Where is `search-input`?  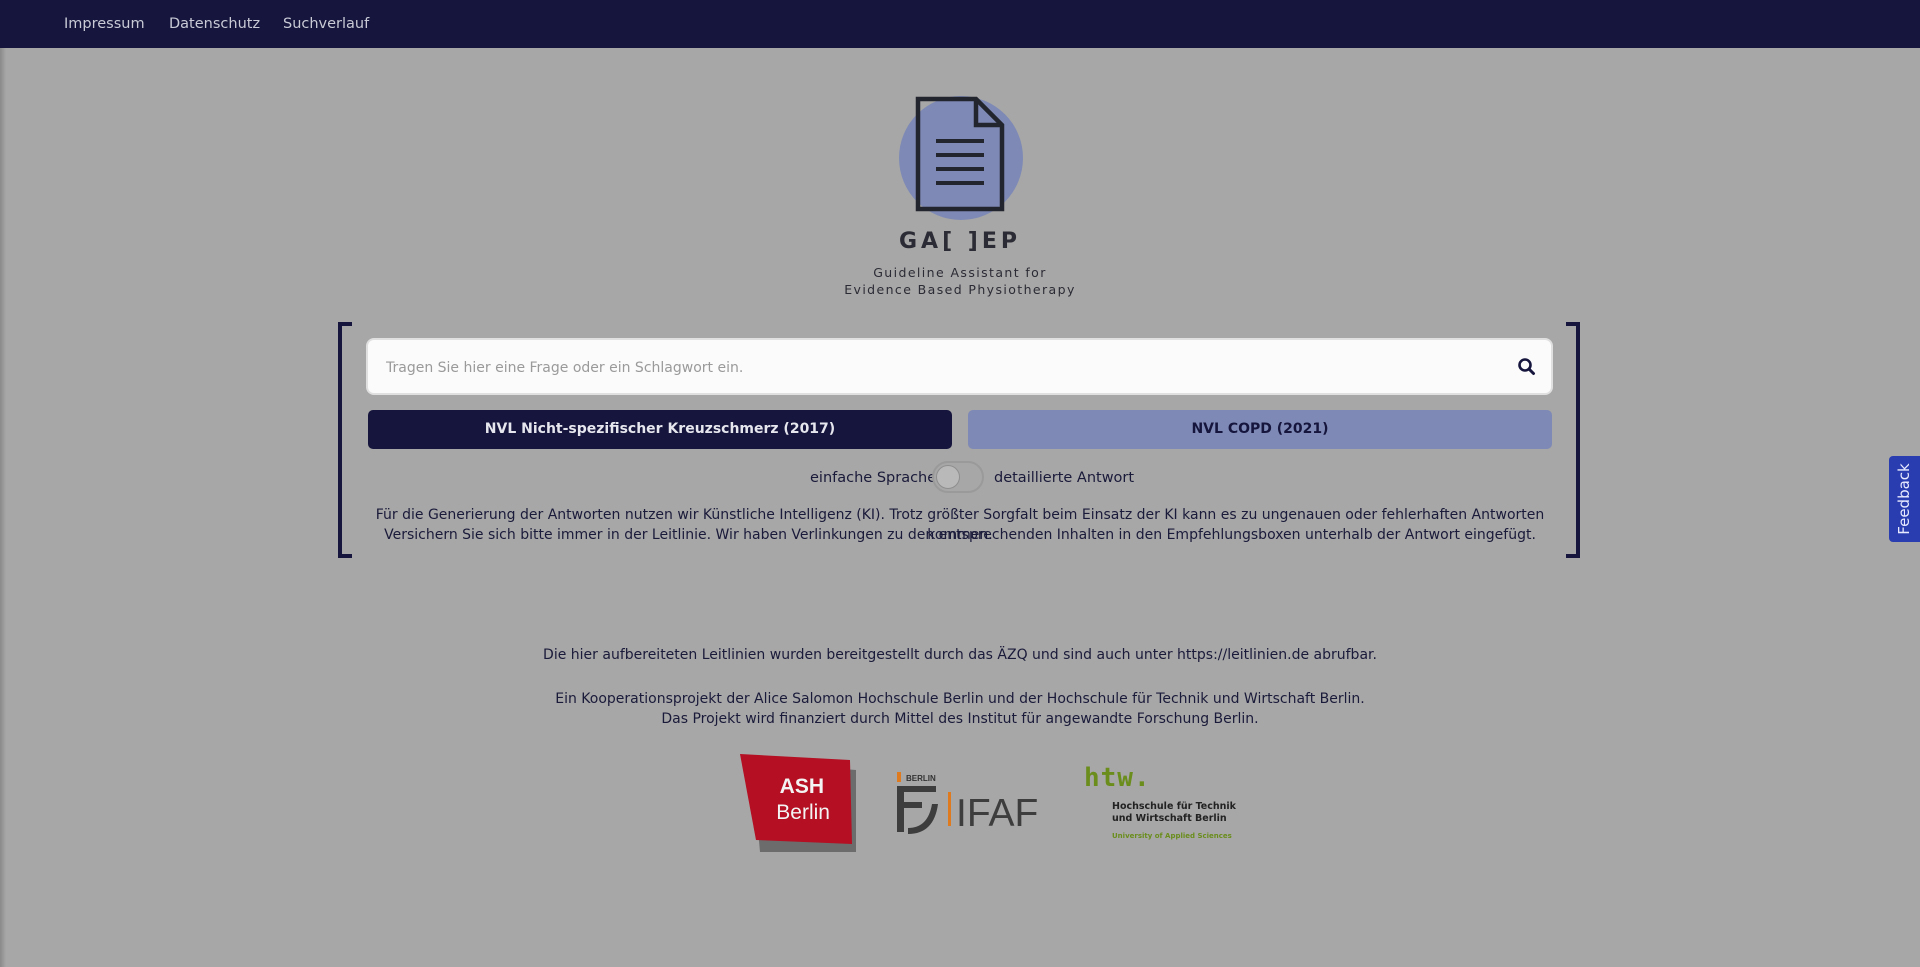 search-input is located at coordinates (946, 367).